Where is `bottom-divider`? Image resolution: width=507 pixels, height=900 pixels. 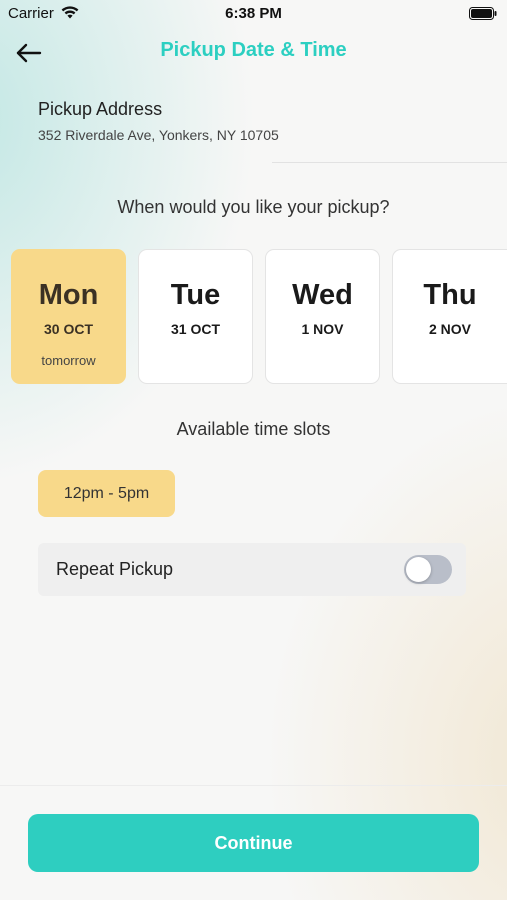
bottom-divider is located at coordinates (253, 785).